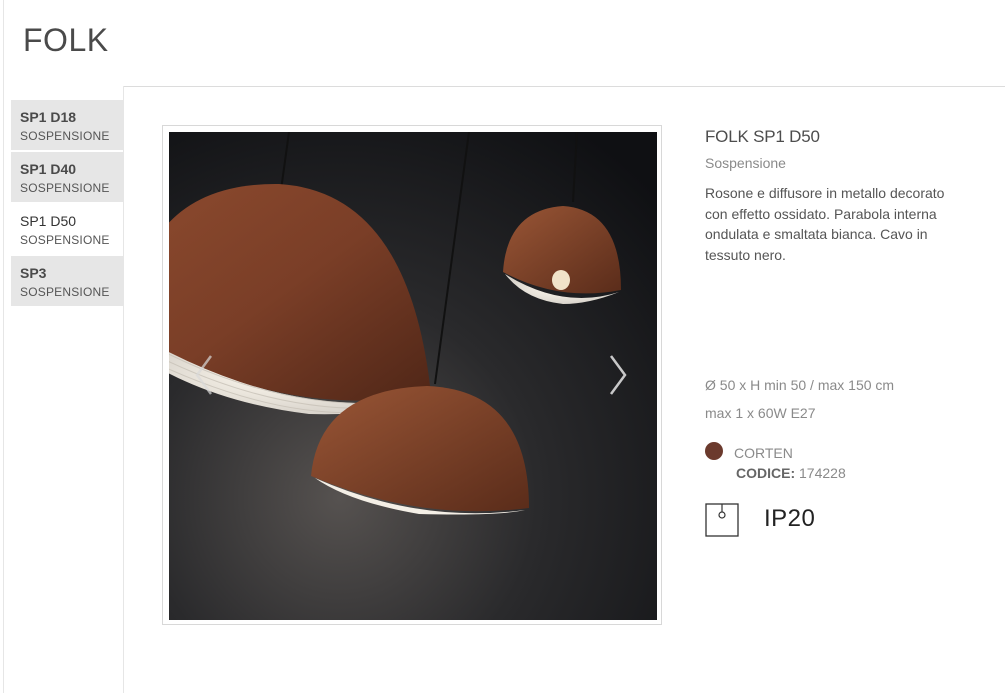  Describe the element at coordinates (722, 520) in the screenshot. I see `ip-rating-icon` at that location.